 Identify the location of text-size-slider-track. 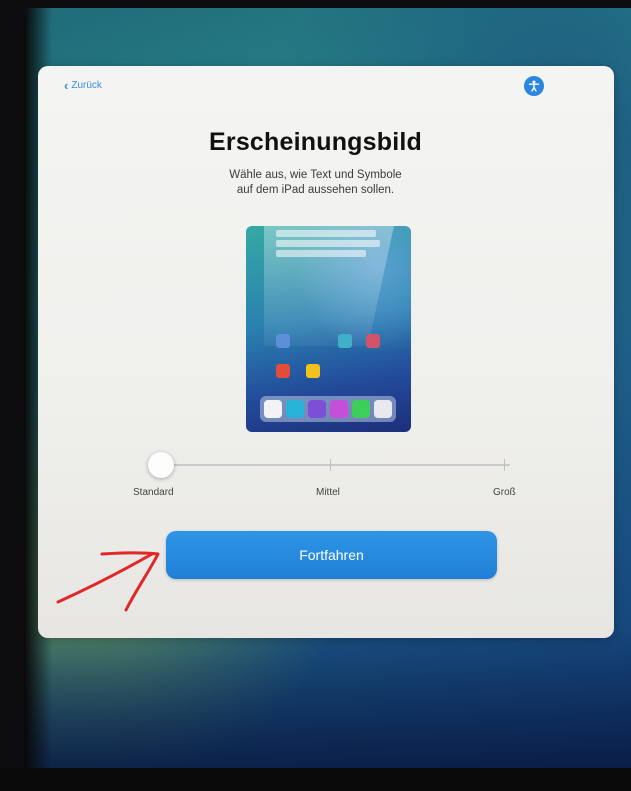
(335, 465).